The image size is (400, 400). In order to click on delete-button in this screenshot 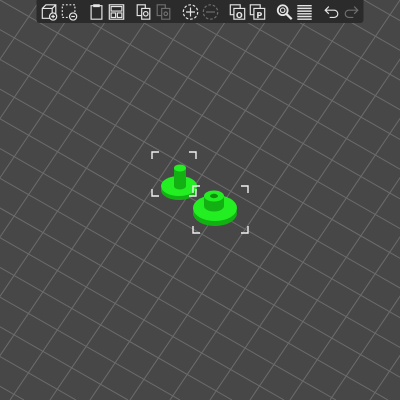, I will do `click(69, 11)`.